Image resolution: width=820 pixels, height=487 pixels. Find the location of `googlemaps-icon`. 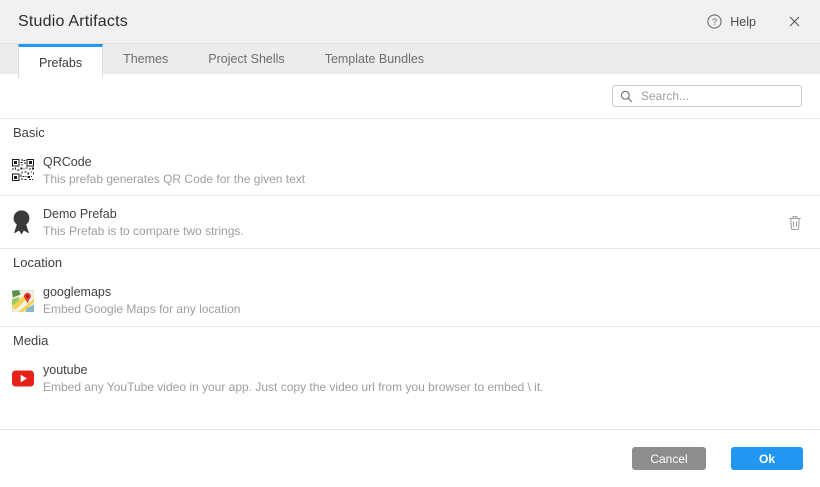

googlemaps-icon is located at coordinates (24, 300).